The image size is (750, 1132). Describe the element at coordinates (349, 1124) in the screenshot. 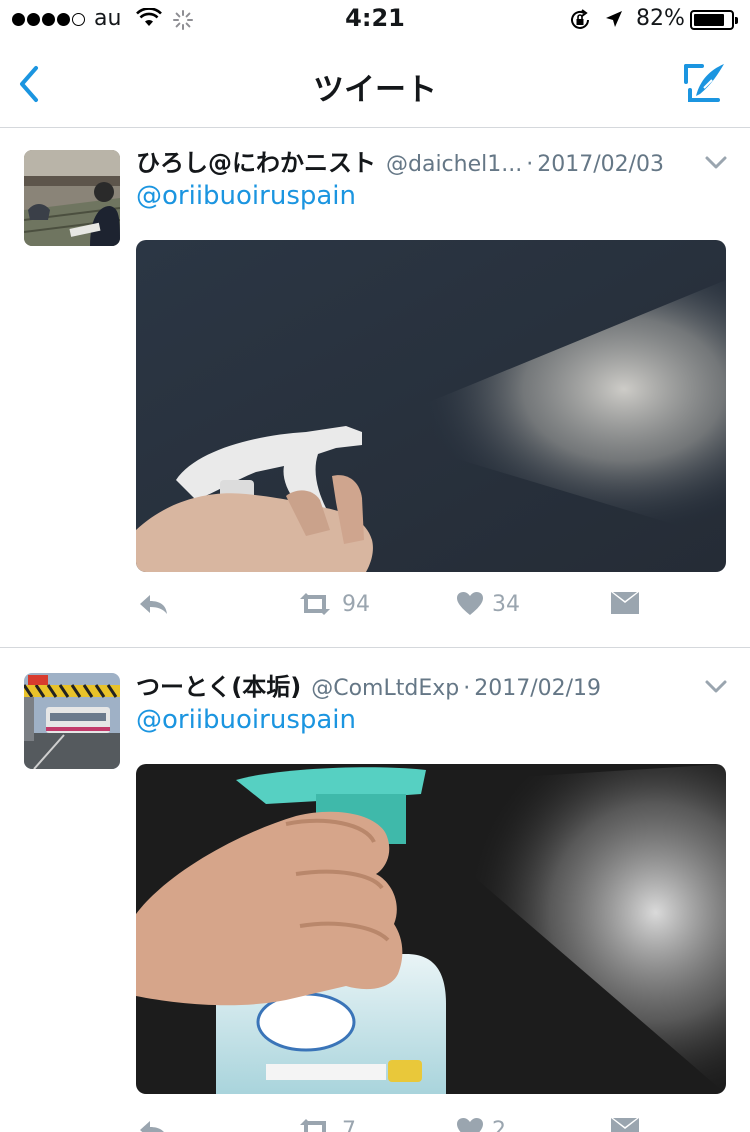

I see `retweet-count: 7` at that location.